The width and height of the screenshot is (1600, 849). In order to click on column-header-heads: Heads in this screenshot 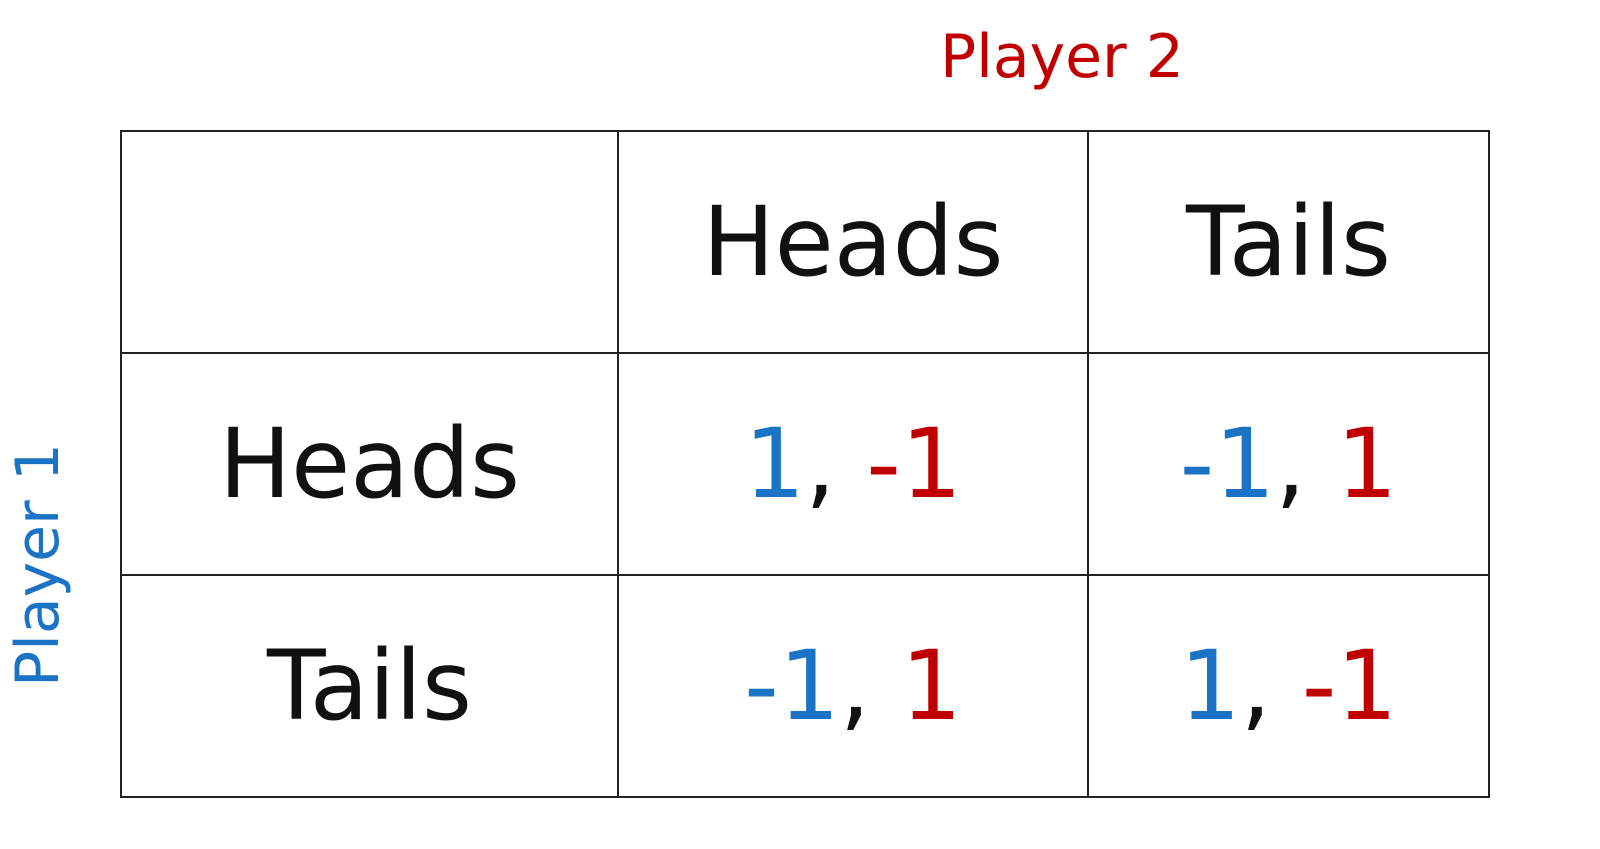, I will do `click(853, 242)`.